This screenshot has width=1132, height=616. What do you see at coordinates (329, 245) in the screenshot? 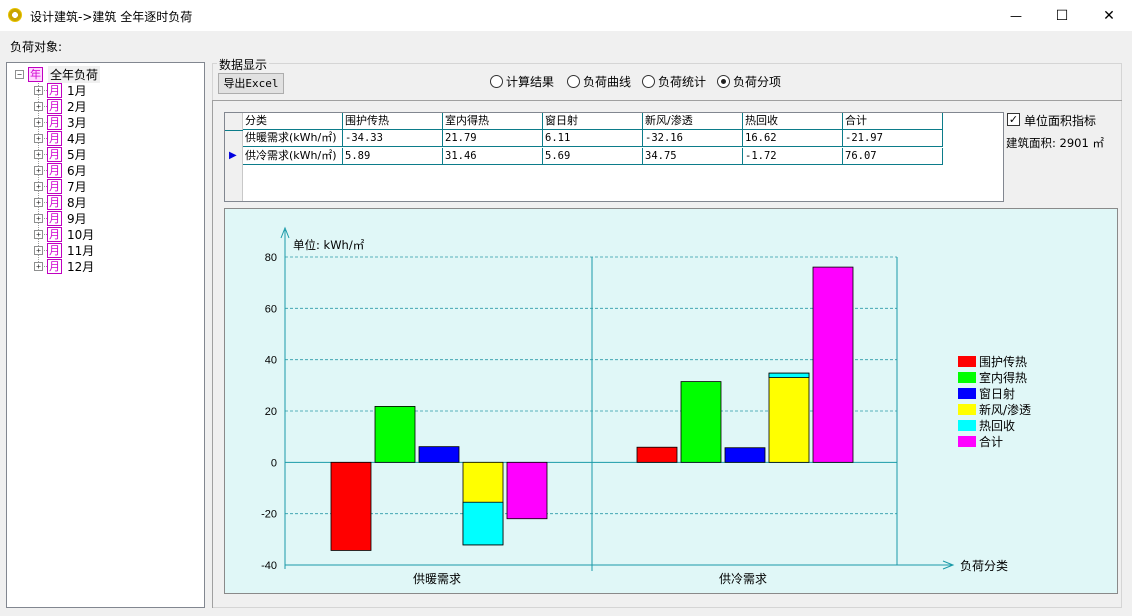
I see `y-unit-label: 单位: kWh/㎡` at bounding box center [329, 245].